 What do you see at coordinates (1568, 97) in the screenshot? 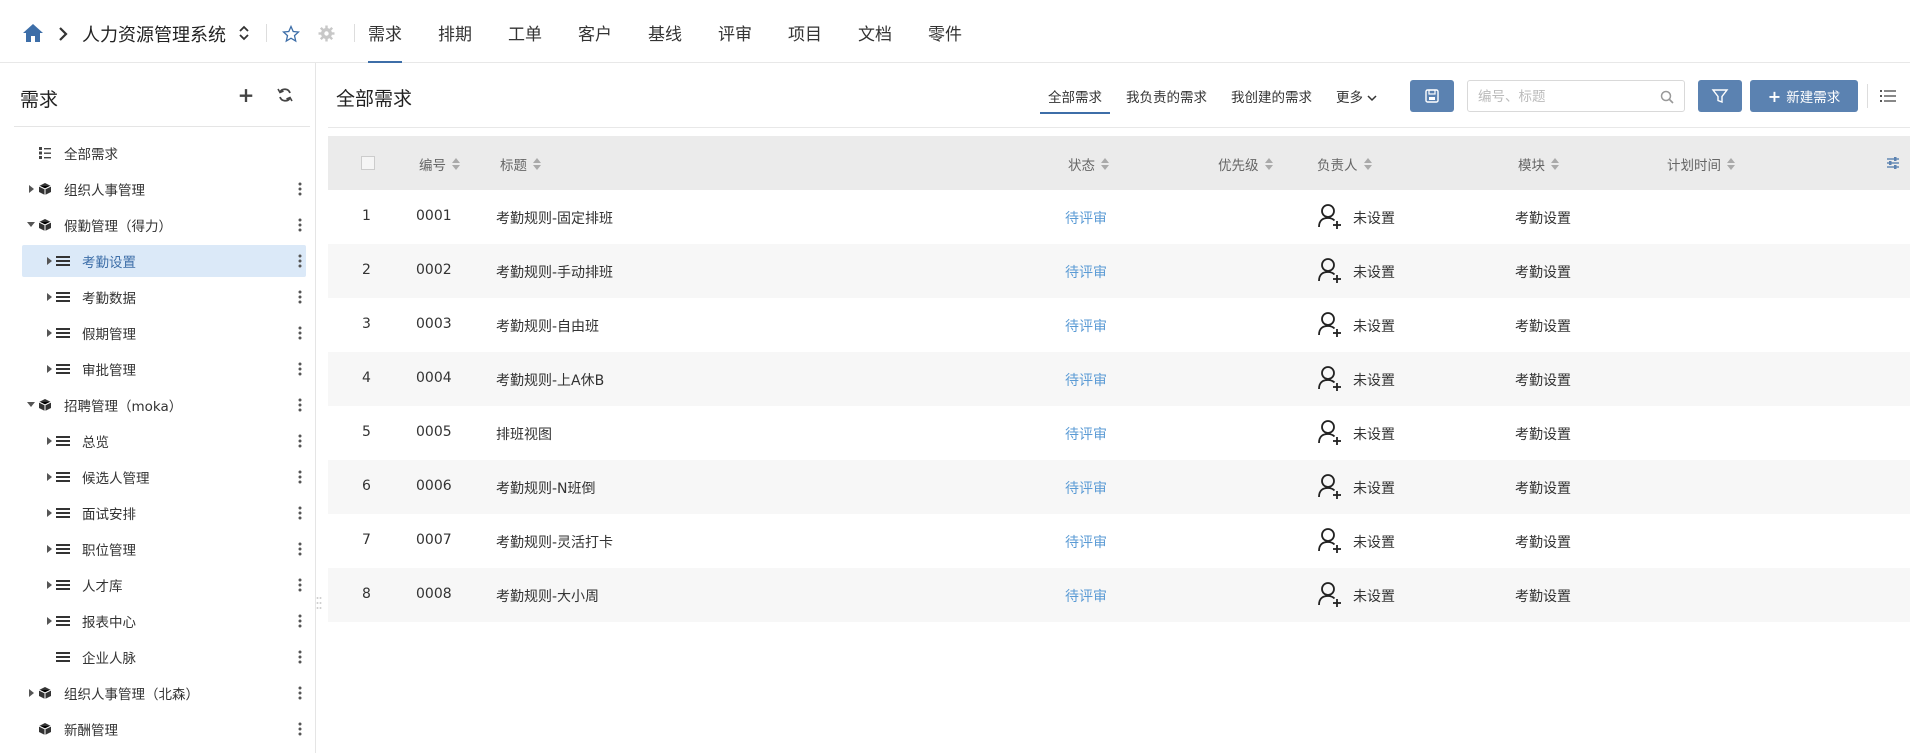
I see `search-input` at bounding box center [1568, 97].